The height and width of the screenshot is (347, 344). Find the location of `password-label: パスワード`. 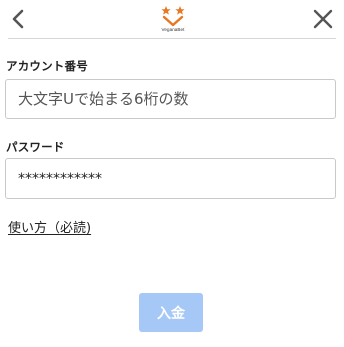

password-label: パスワード is located at coordinates (35, 147).